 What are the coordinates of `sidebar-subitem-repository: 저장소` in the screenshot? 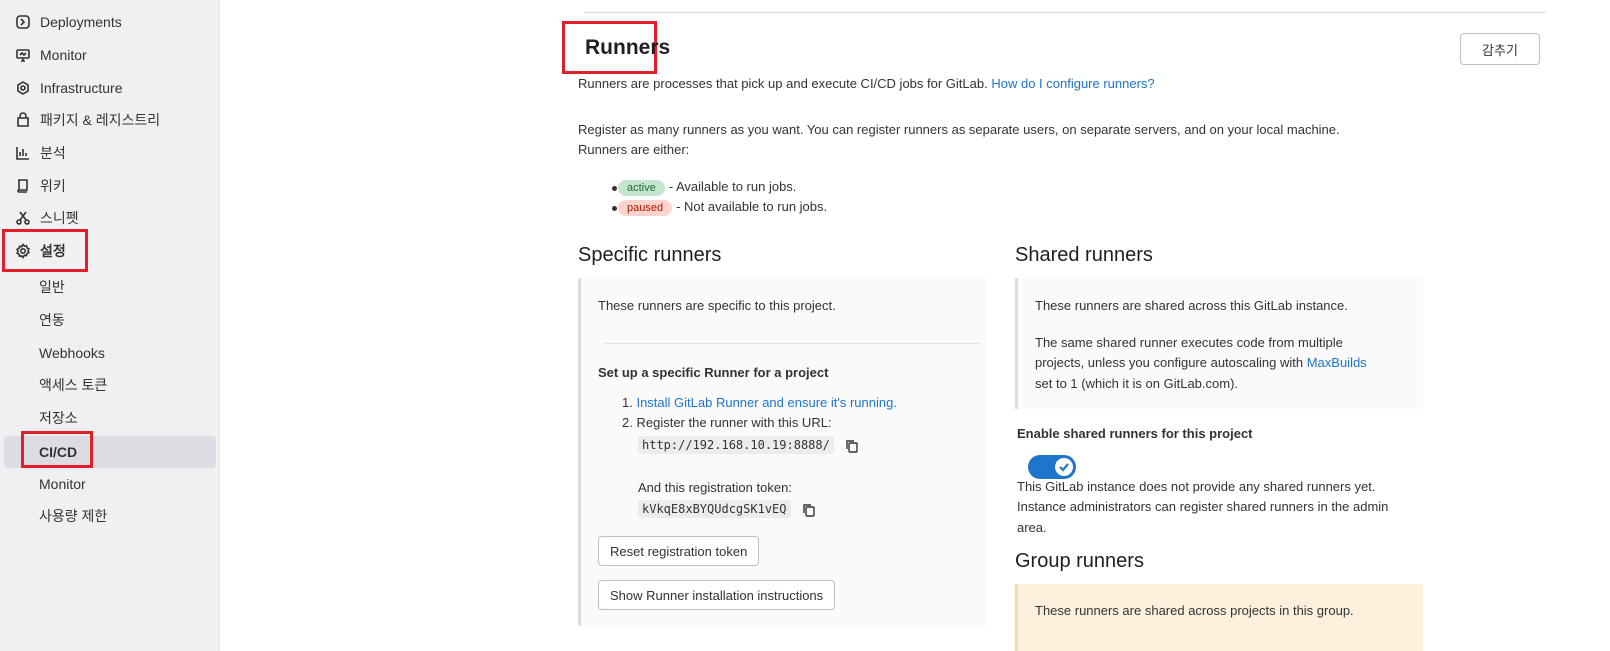 It's located at (58, 418).